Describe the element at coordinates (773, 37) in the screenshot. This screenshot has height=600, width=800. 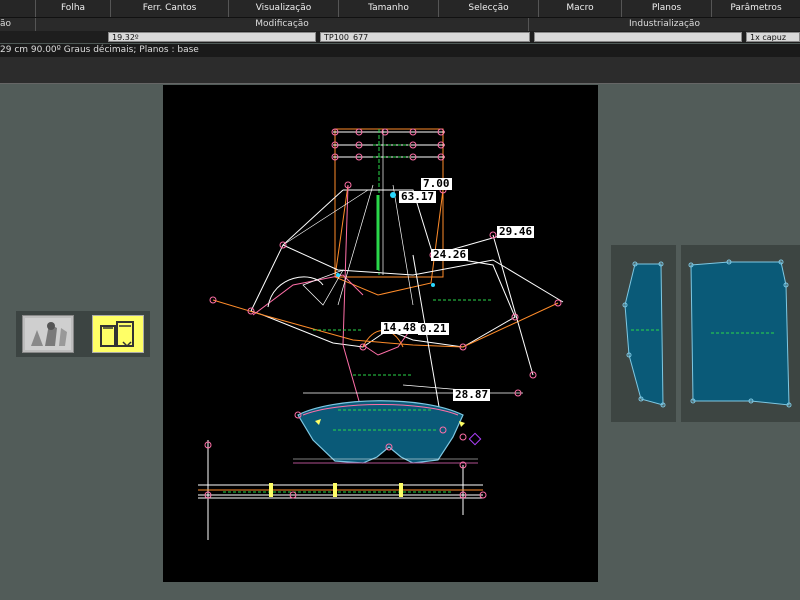
I see `quantity-field: 1x capuz` at that location.